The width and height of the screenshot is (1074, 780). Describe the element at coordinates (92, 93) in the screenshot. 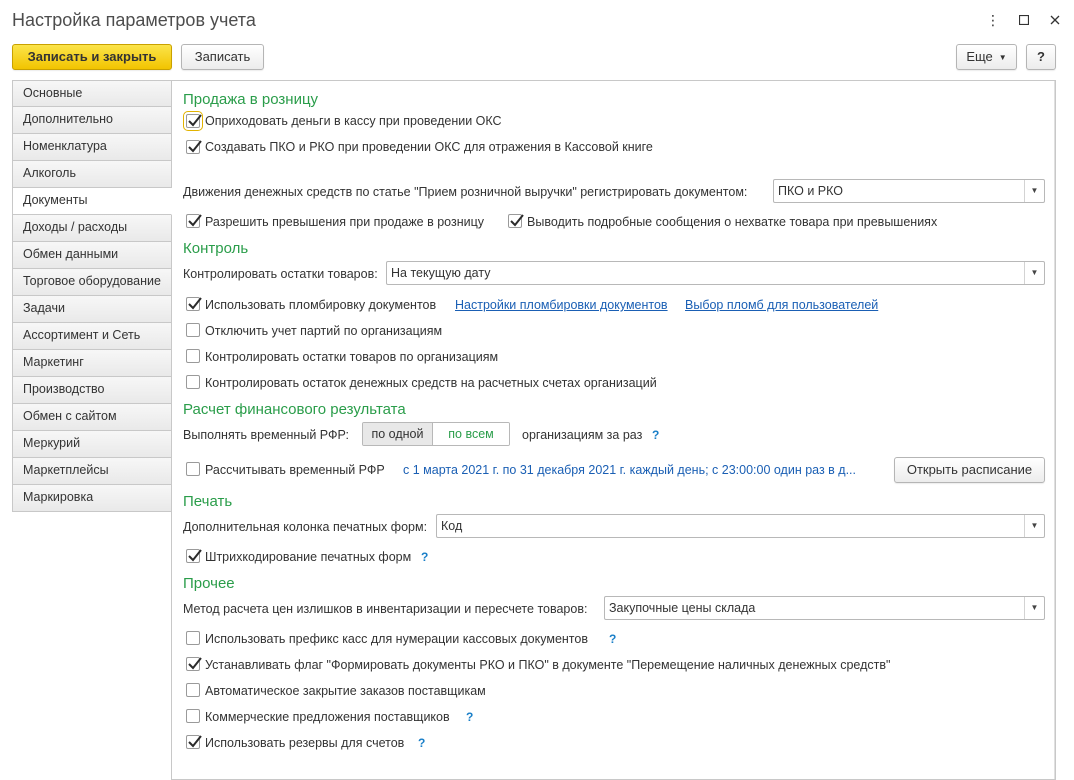

I see `sidebar-item-basic: Основные` at that location.